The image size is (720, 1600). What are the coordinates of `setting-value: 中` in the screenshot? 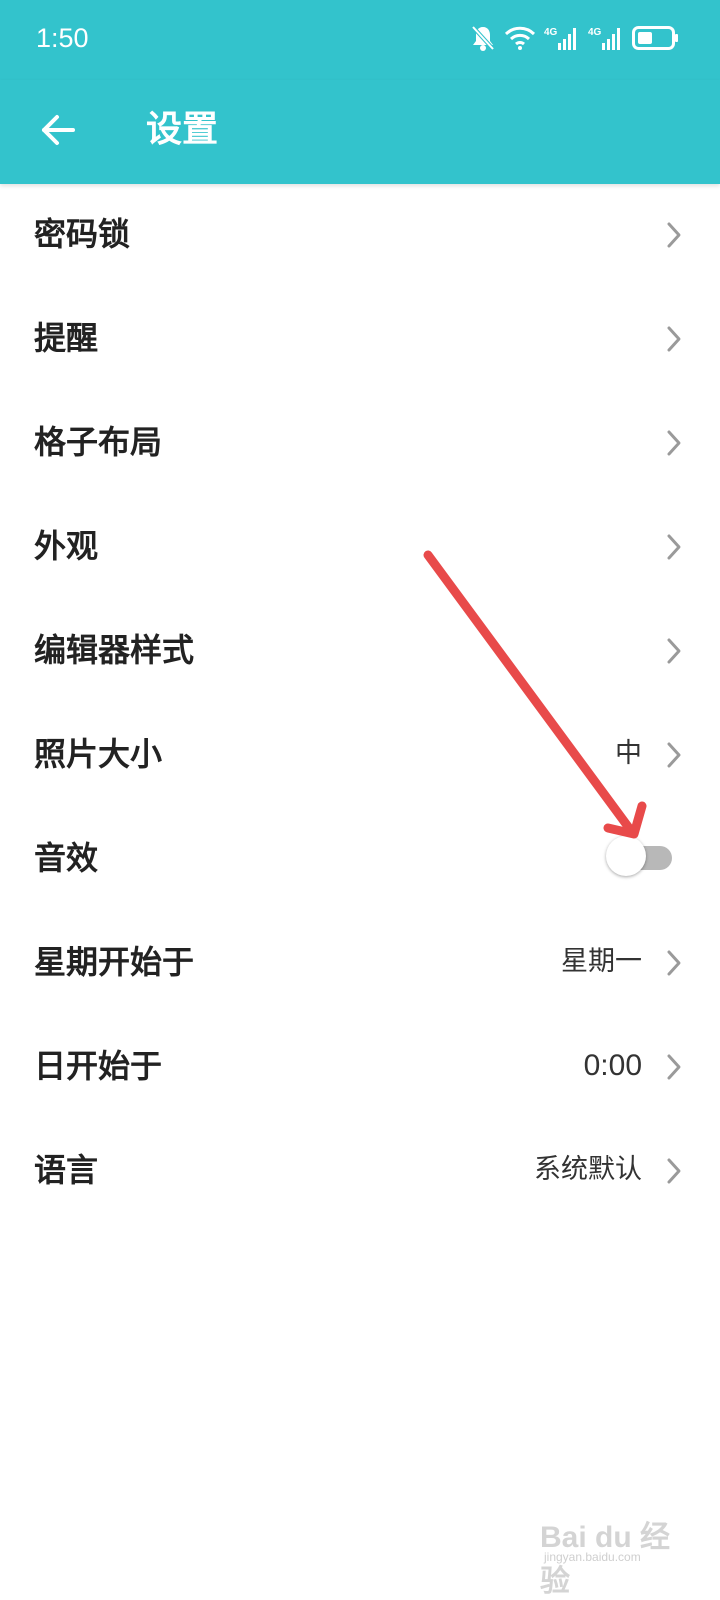 It's located at (628, 753).